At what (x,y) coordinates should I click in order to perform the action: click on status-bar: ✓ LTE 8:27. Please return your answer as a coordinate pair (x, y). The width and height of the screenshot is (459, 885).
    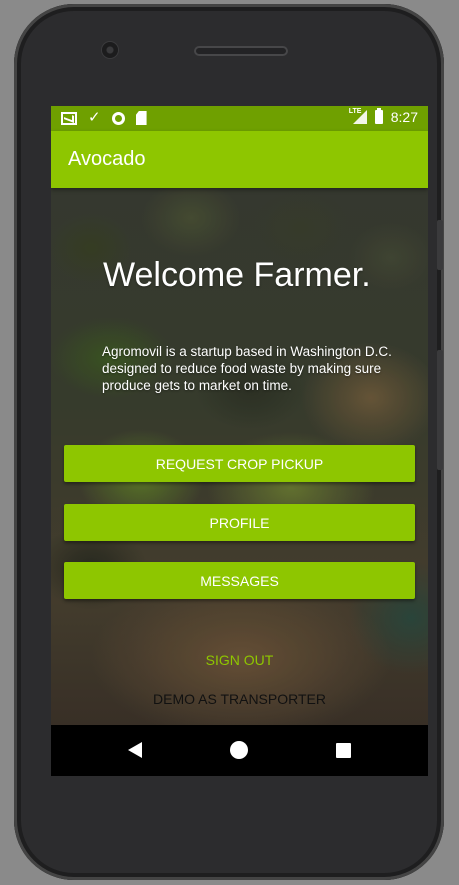
    Looking at the image, I should click on (239, 118).